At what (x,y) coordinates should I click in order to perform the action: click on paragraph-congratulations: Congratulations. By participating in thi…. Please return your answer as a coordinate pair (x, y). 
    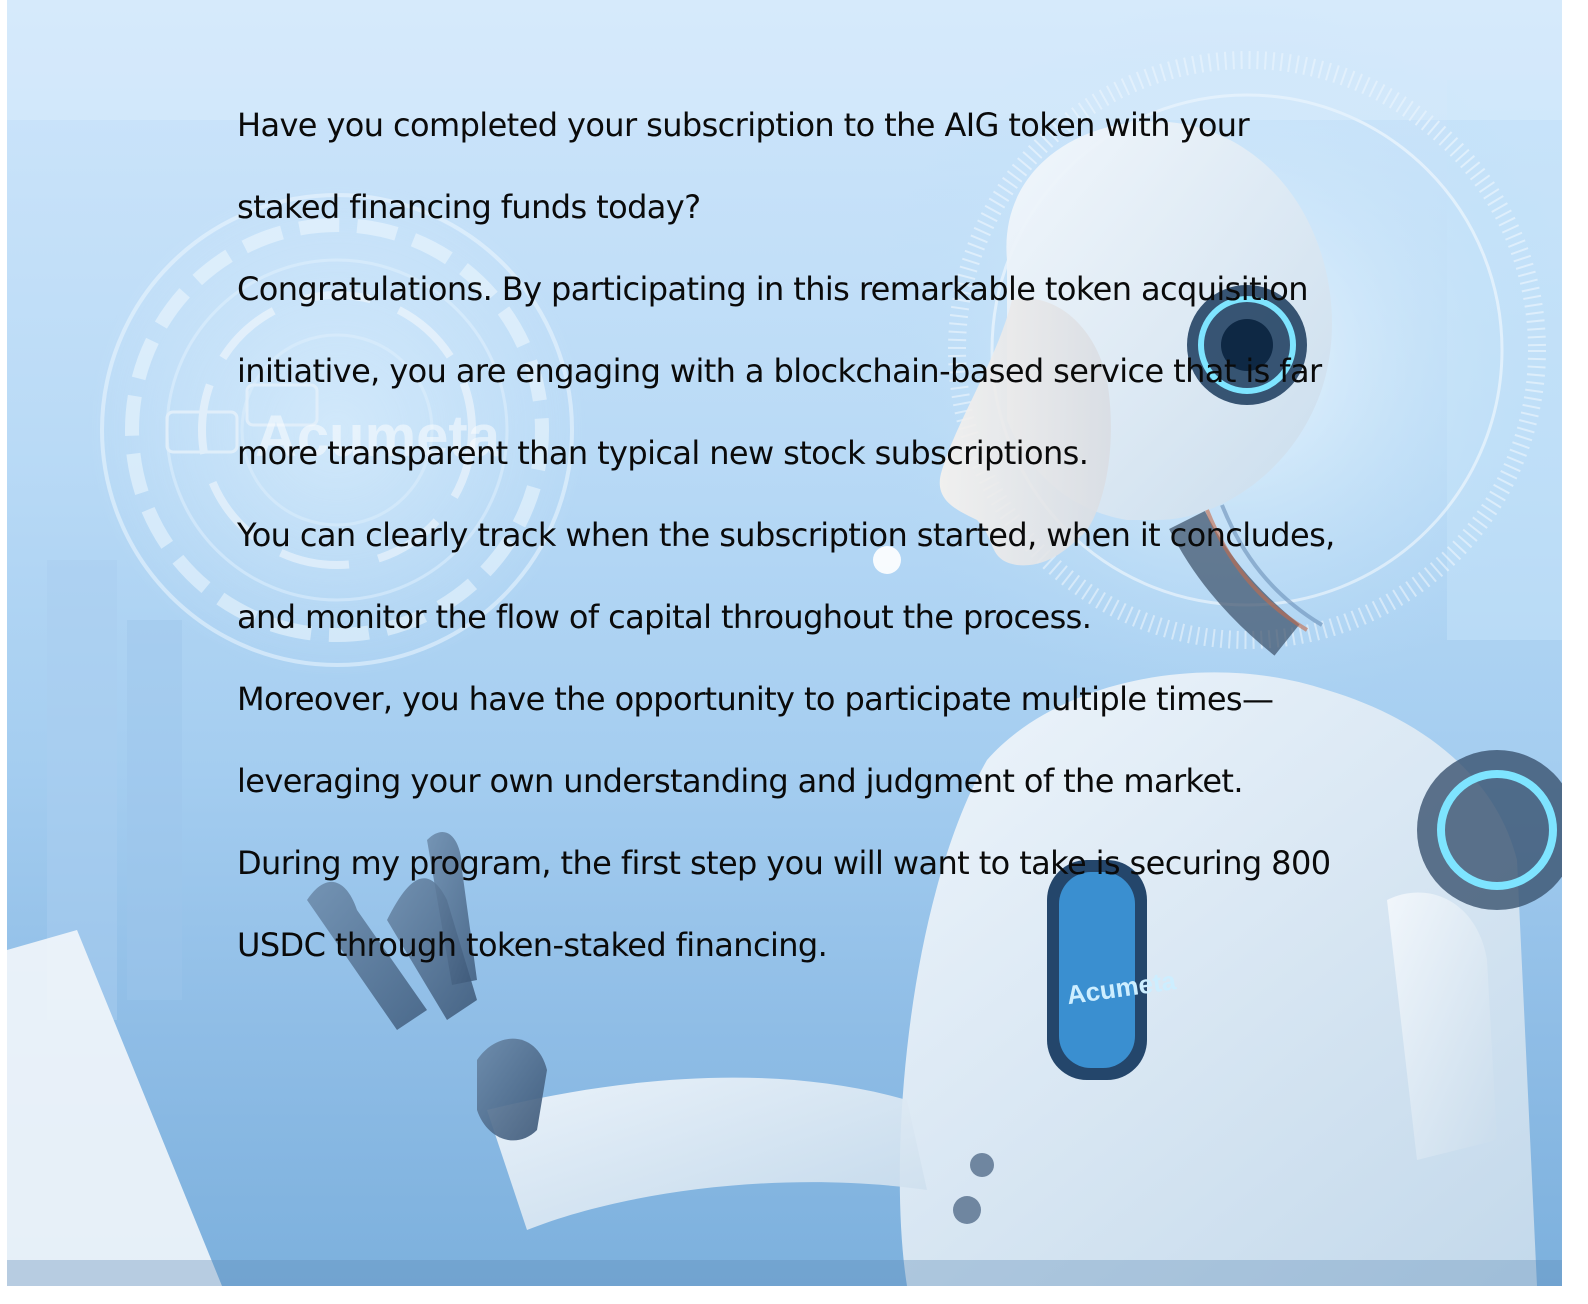
    Looking at the image, I should click on (779, 371).